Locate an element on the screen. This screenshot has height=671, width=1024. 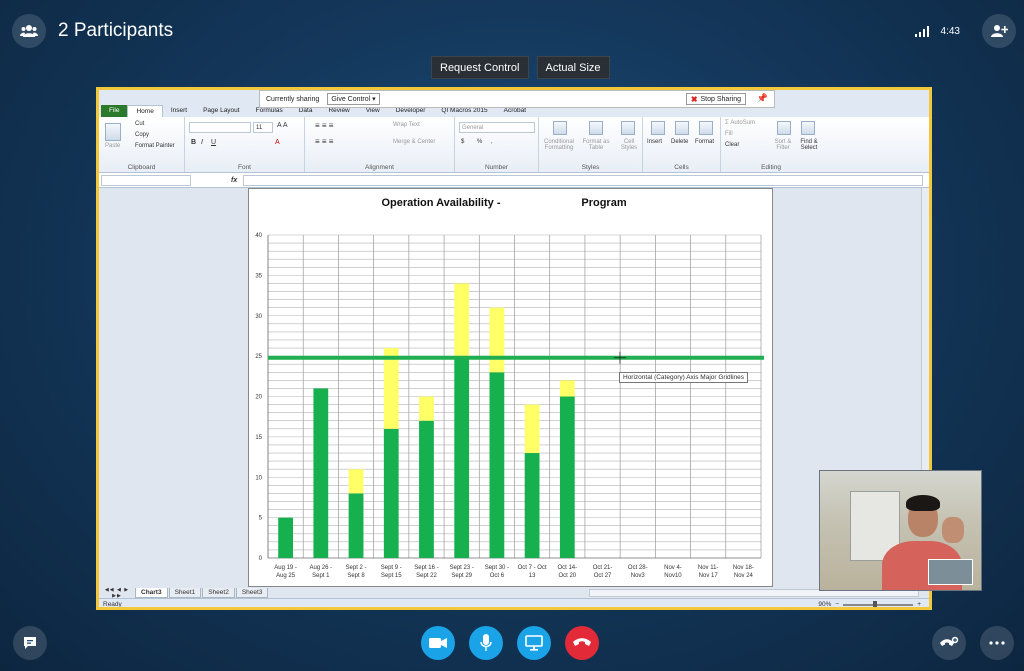
remote-video-thumbnail is located at coordinates (950, 572).